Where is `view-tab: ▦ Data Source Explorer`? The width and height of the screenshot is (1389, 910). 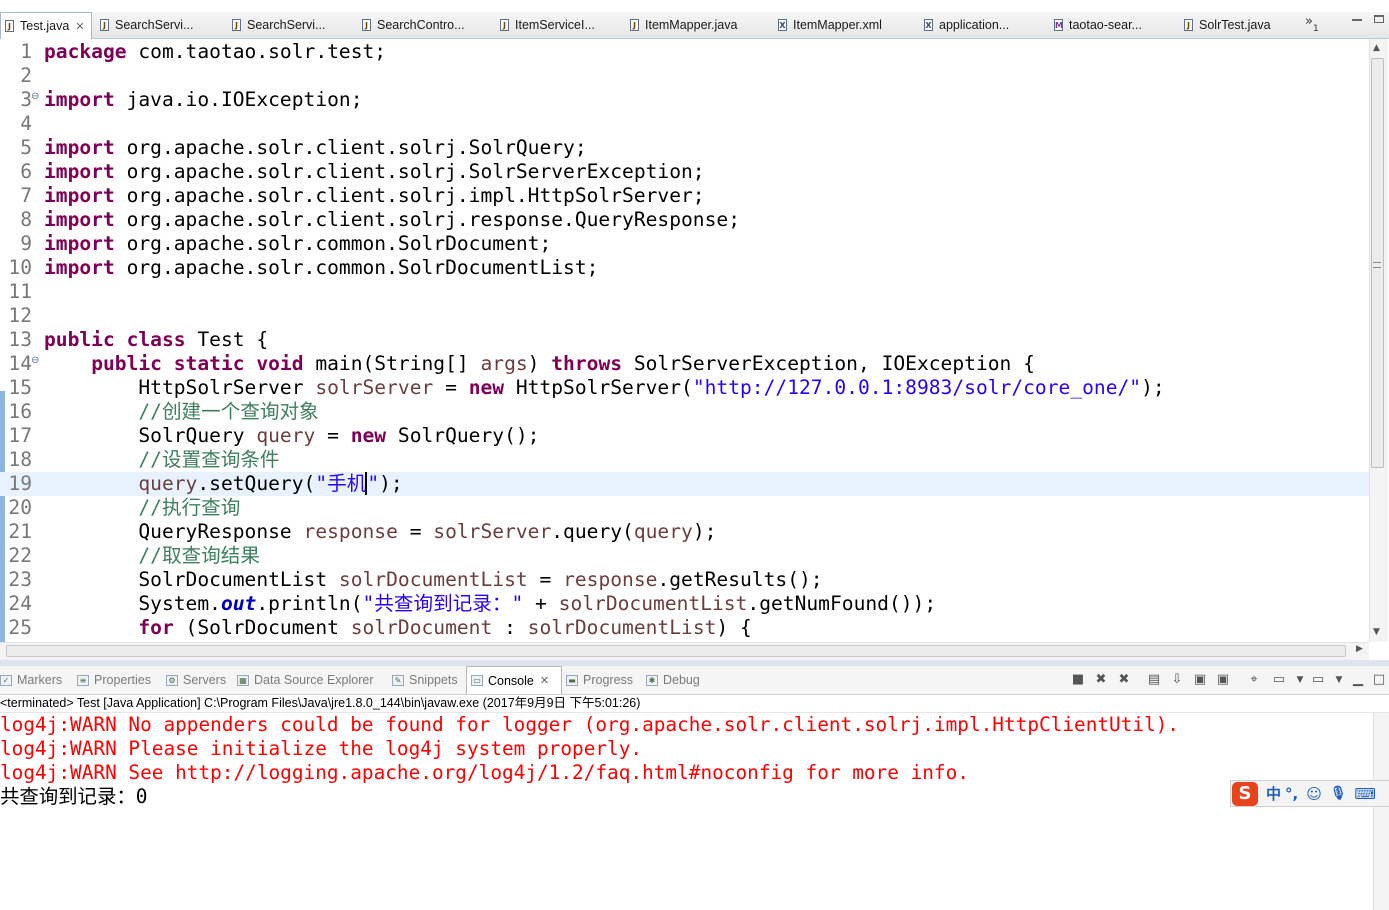 view-tab: ▦ Data Source Explorer is located at coordinates (305, 680).